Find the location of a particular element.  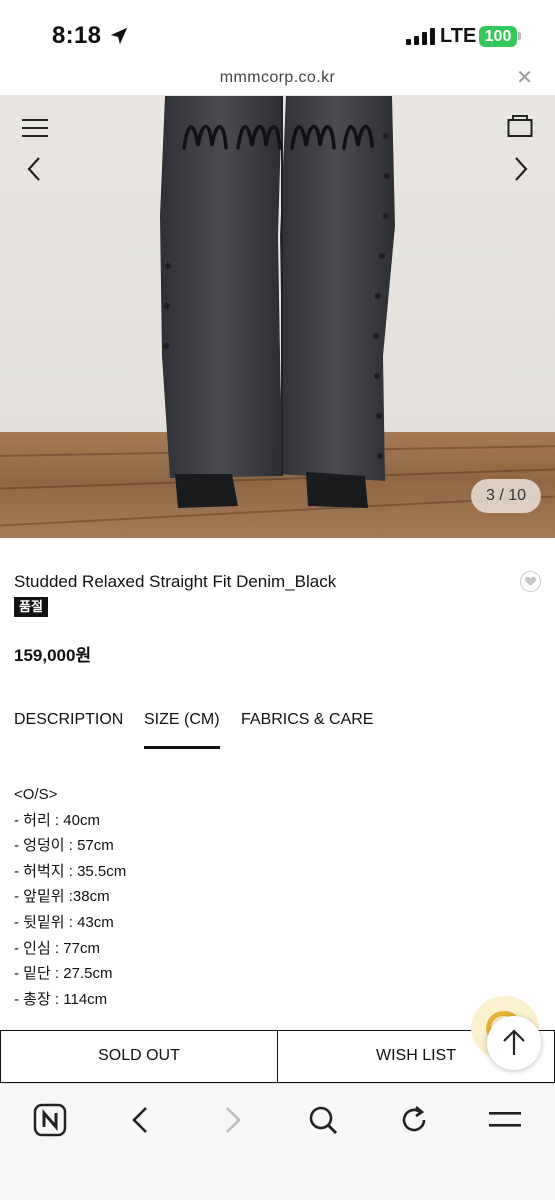

menu-icon is located at coordinates (505, 1120).